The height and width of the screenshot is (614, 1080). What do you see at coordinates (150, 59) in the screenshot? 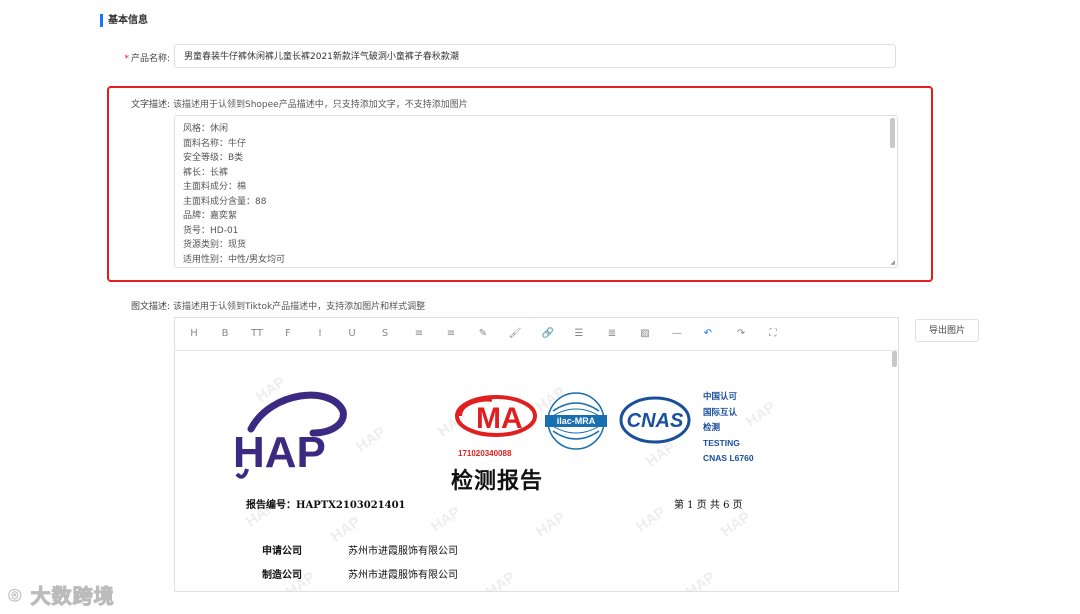
I see `product-name-label-text: 产品名称:` at bounding box center [150, 59].